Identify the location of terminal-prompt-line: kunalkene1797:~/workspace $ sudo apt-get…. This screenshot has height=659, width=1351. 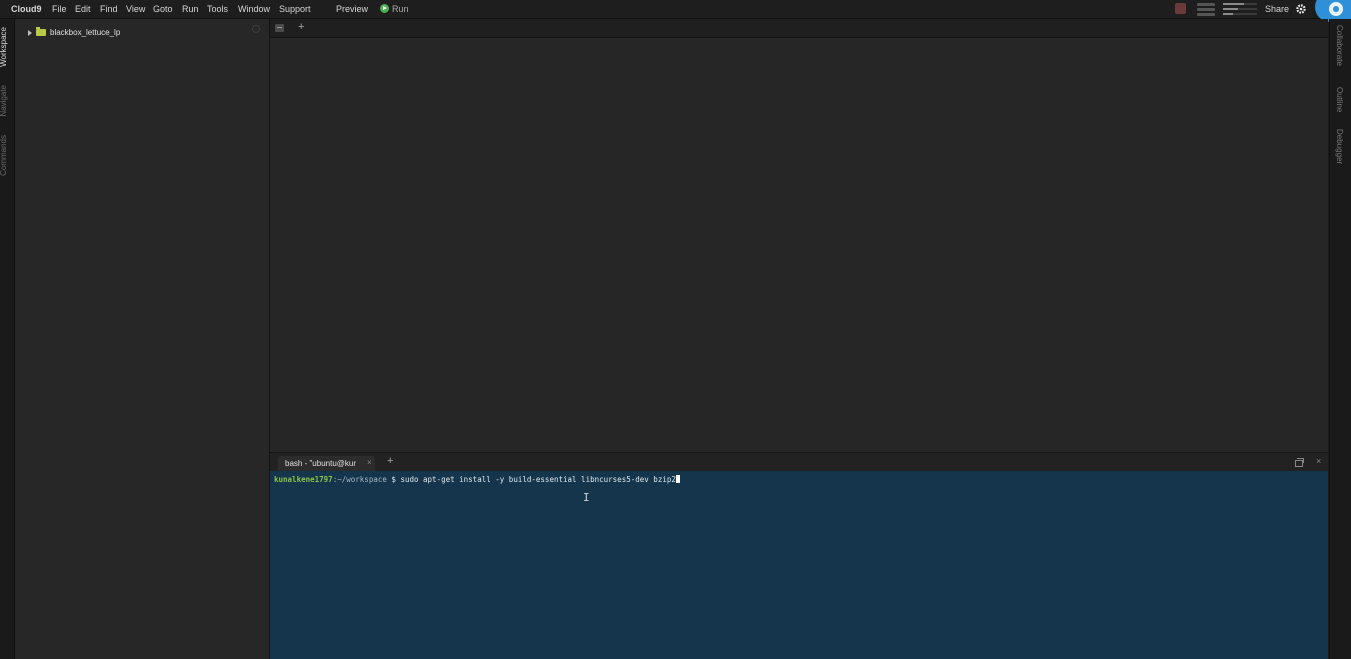
(477, 479).